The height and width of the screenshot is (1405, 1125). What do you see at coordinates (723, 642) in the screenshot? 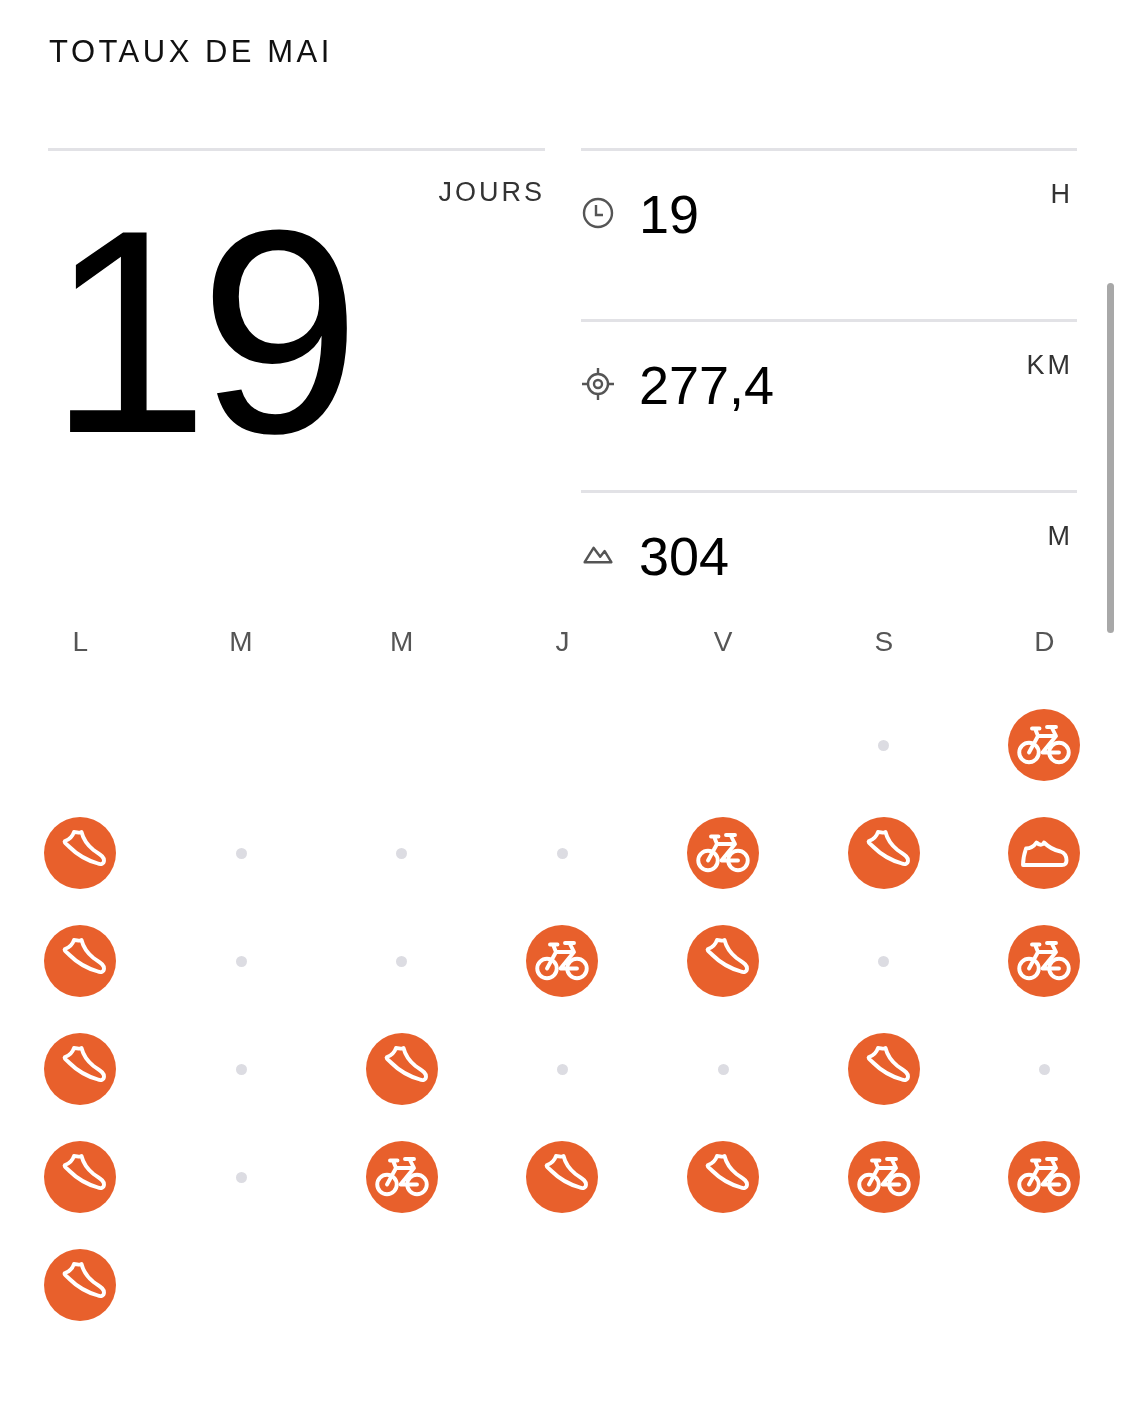
I see `weekday-label: V` at bounding box center [723, 642].